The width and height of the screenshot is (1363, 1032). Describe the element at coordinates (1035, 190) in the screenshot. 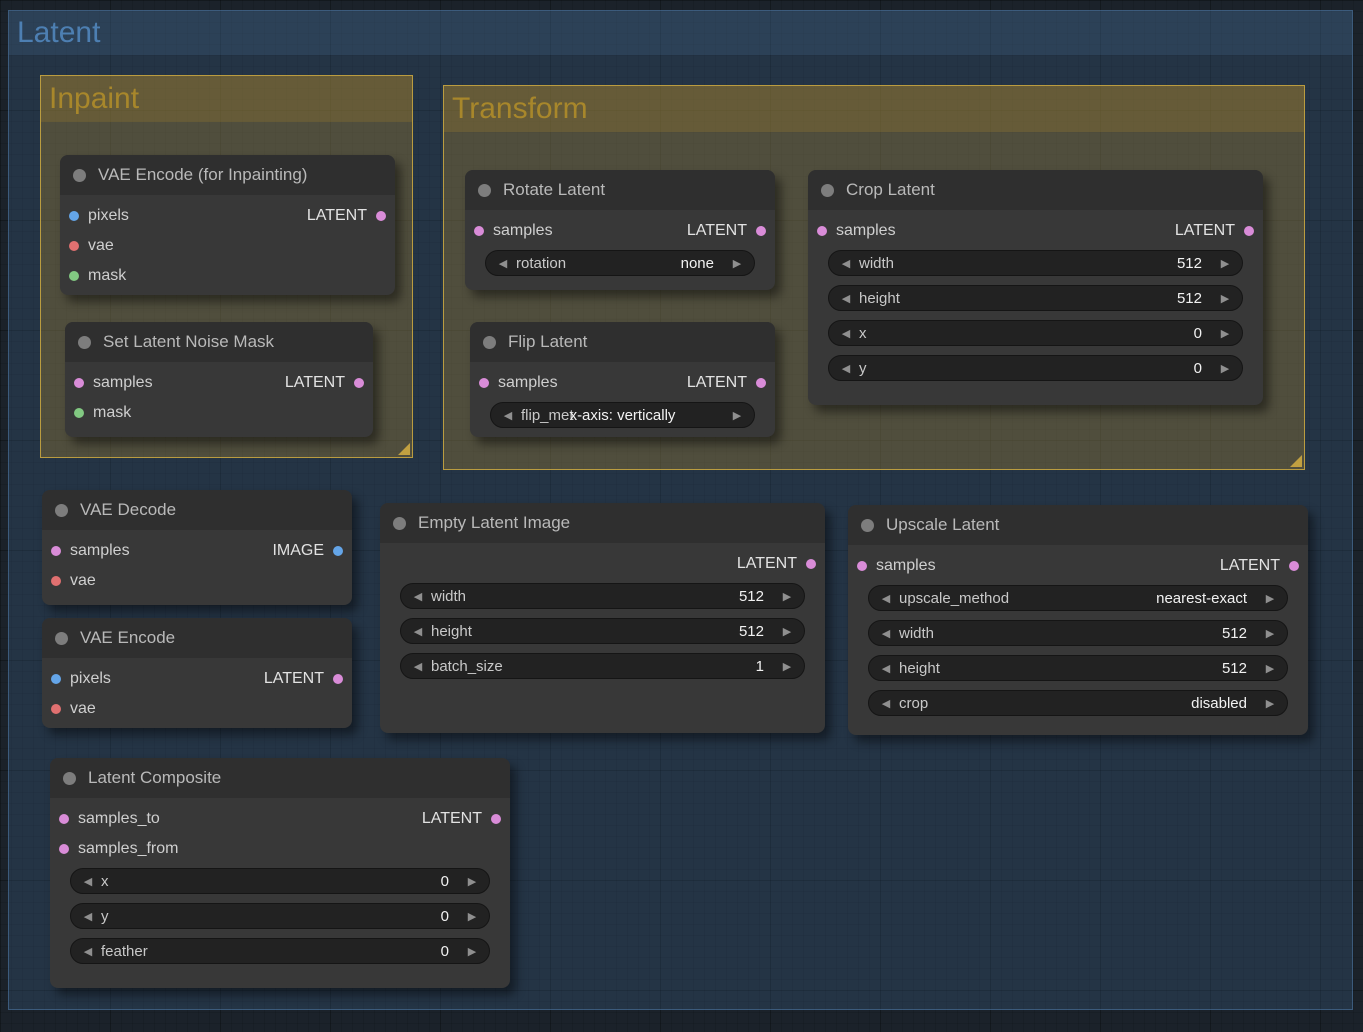

I see `node-titlebar: Crop Latent` at that location.